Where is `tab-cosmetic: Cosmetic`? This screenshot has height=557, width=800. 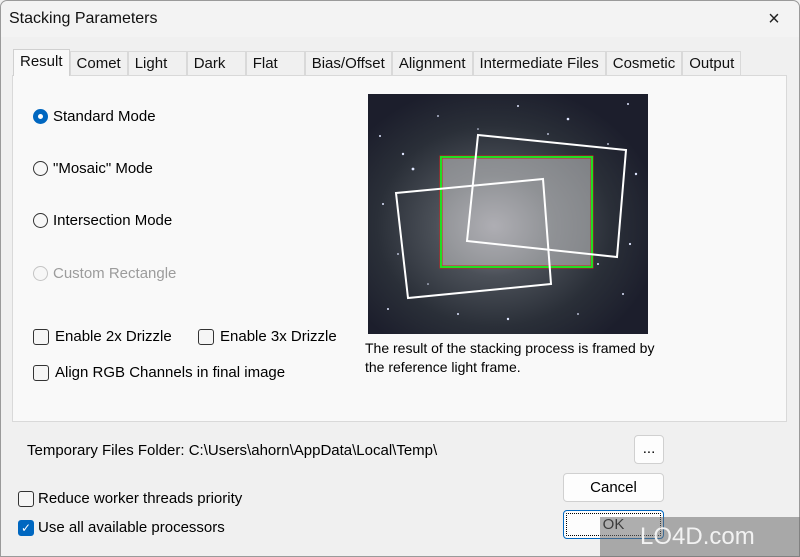 tab-cosmetic: Cosmetic is located at coordinates (644, 63).